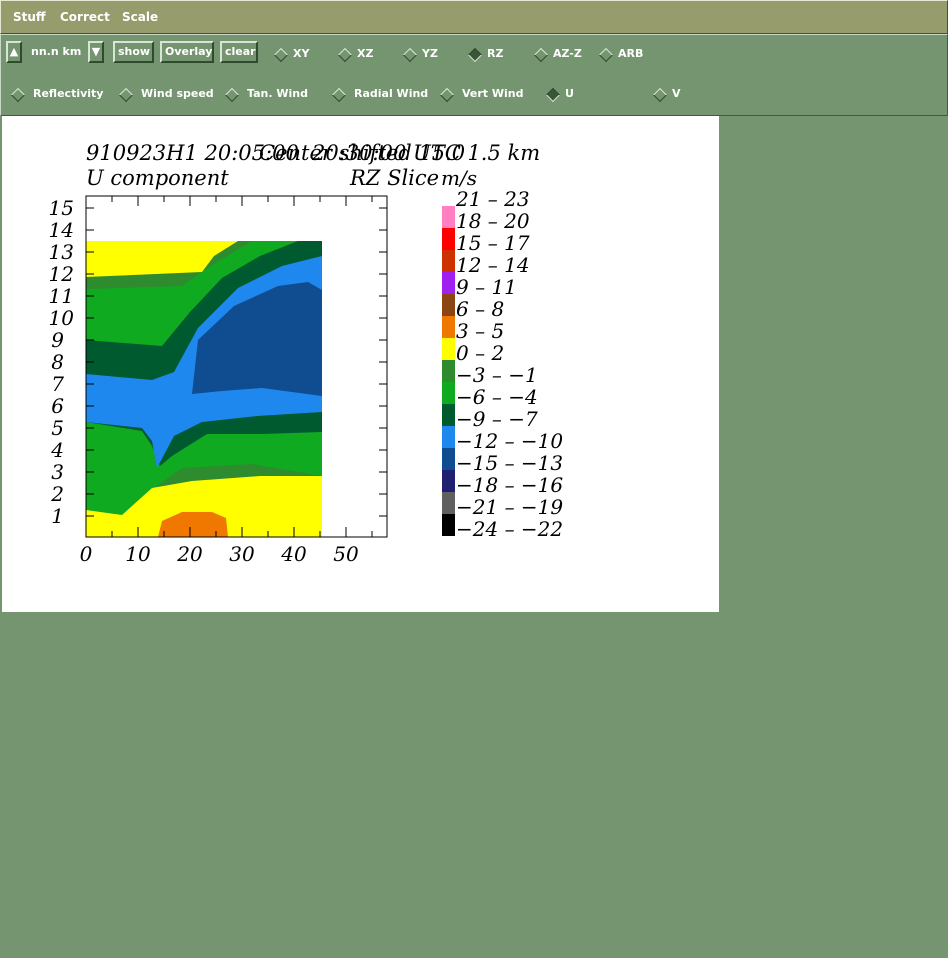 This screenshot has height=958, width=948. What do you see at coordinates (56, 51) in the screenshot?
I see `distance-label: nn.n km` at bounding box center [56, 51].